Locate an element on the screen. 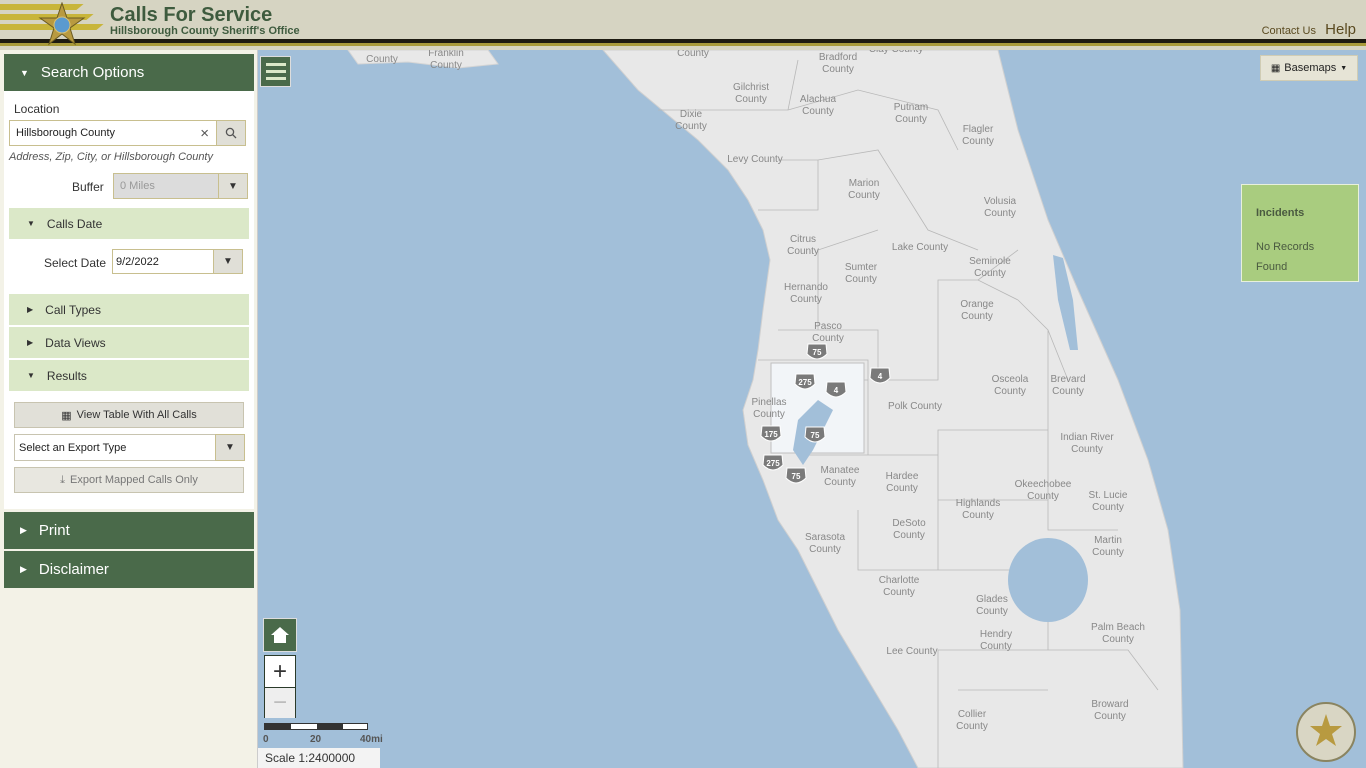  incidents-panel: Incidents No Records Found is located at coordinates (1300, 233).